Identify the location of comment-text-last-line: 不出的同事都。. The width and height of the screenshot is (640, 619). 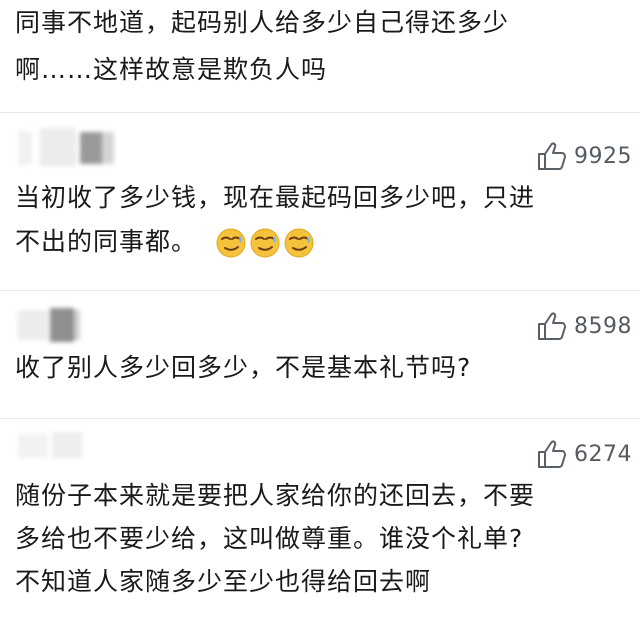
(164, 242).